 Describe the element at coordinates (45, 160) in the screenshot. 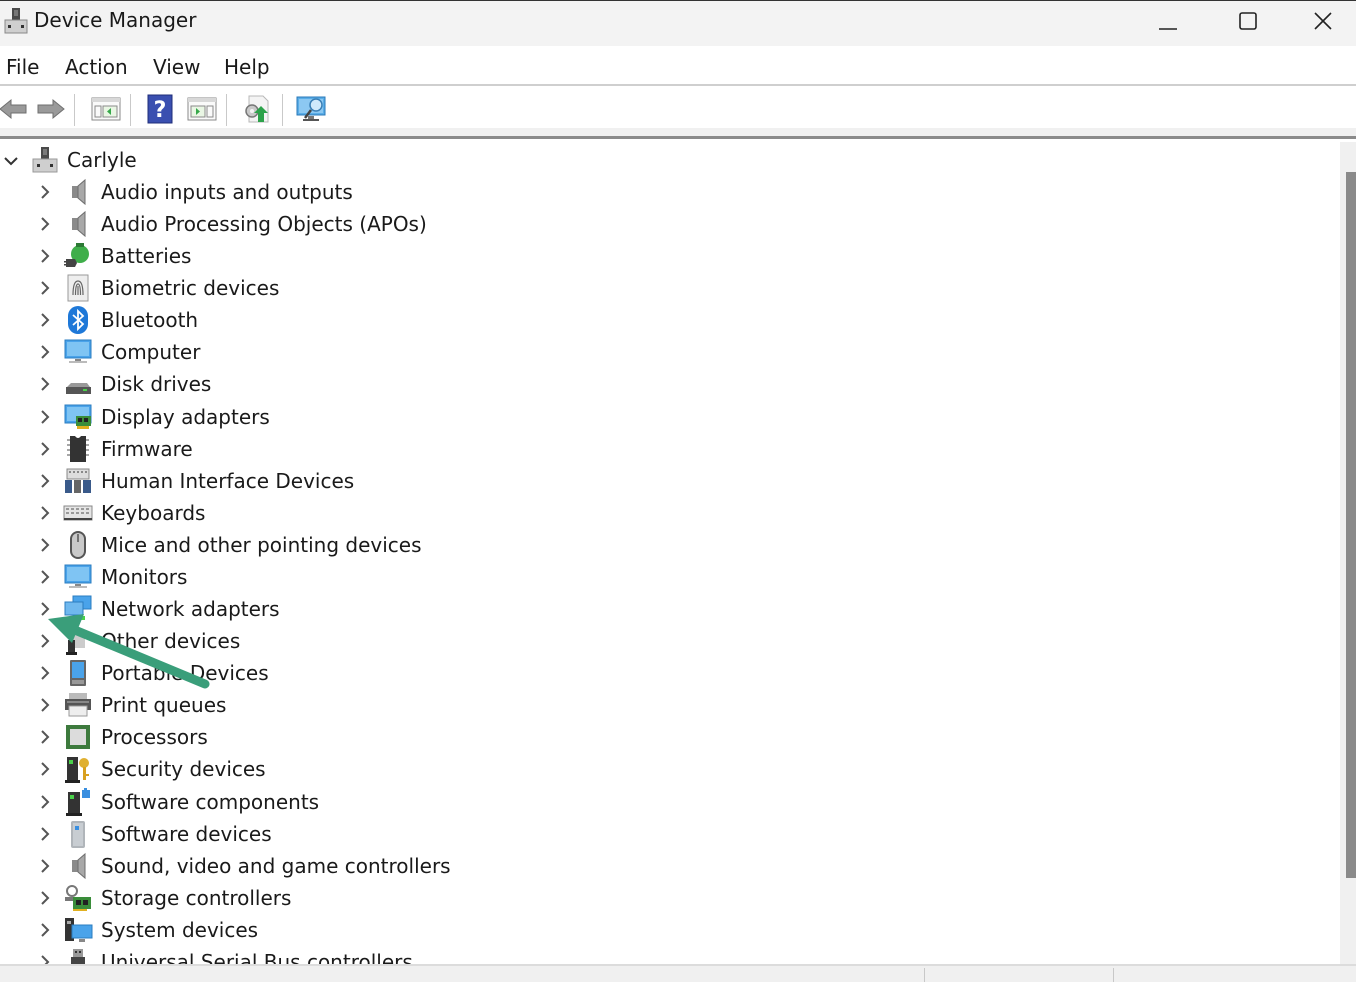

I see `computer-root-icon` at that location.